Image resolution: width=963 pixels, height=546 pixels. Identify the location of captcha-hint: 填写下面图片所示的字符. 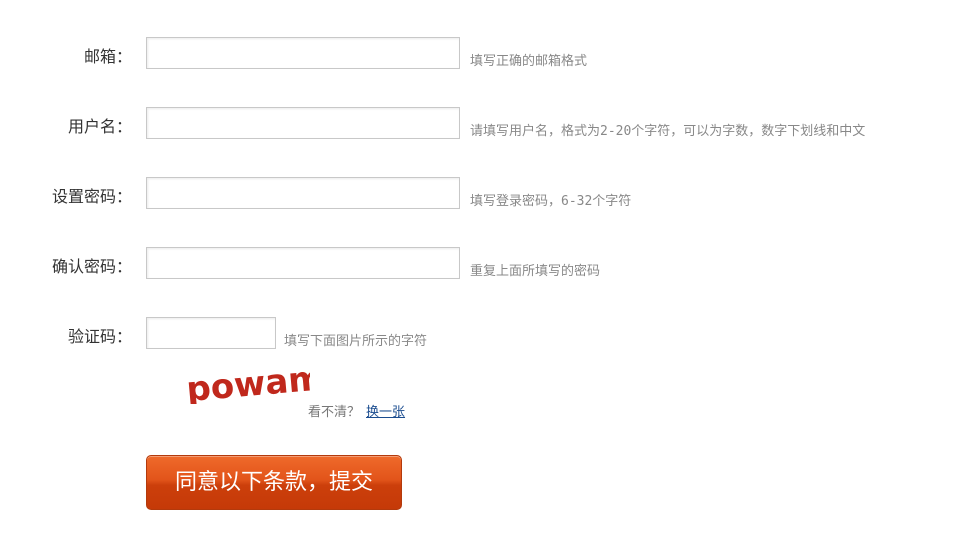
(356, 341).